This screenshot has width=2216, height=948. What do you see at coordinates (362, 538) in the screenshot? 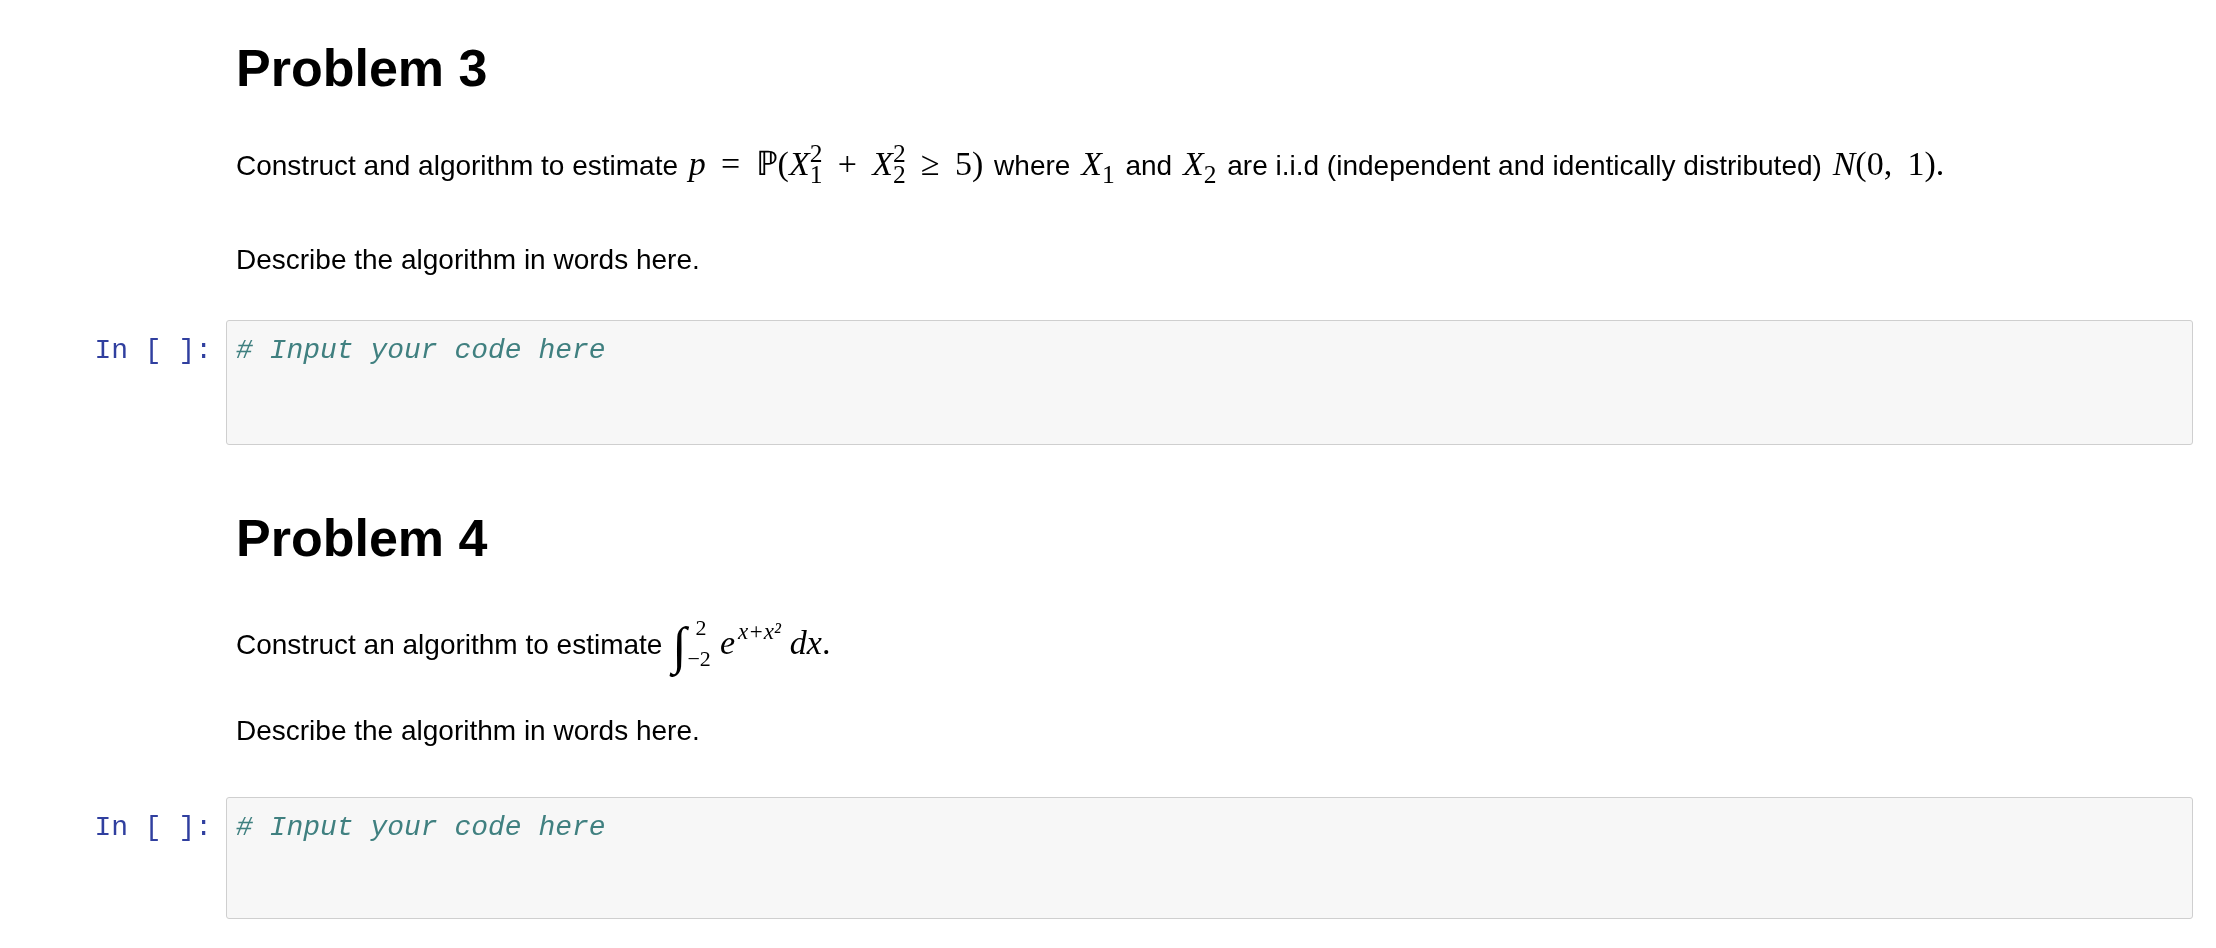
I see `problem-heading: Problem 4` at bounding box center [362, 538].